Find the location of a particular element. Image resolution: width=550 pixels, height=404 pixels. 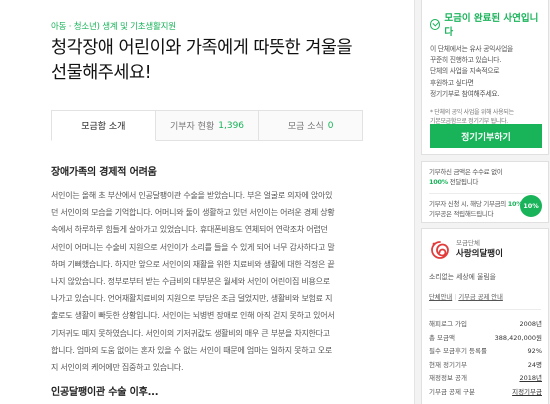

page-title-line: 선물해주세요! is located at coordinates (101, 73).